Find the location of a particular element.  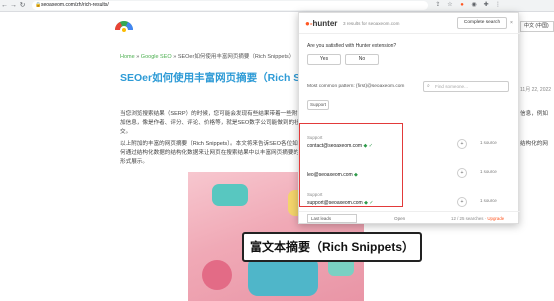

address-bar: 🔒 seoaxeom.com/zh/rich-results/ is located at coordinates (230, 5).